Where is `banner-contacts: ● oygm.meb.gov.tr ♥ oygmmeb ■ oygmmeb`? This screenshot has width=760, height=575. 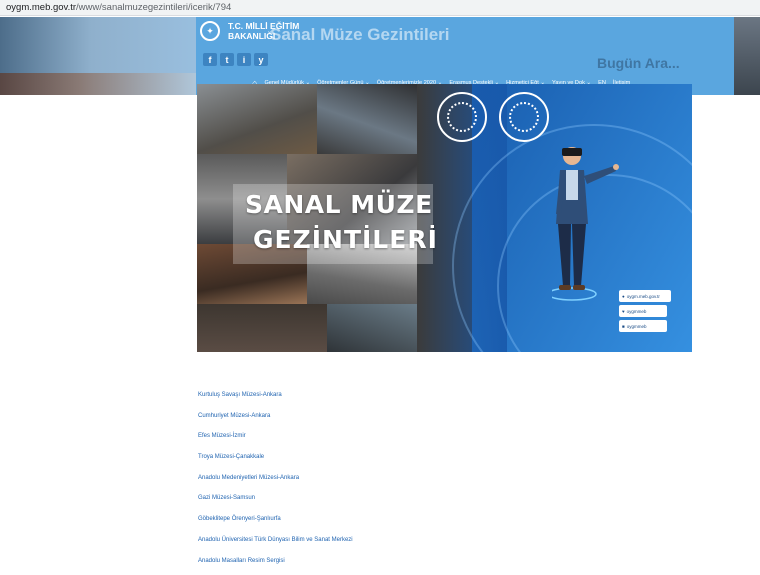 banner-contacts: ● oygm.meb.gov.tr ♥ oygmmeb ■ oygmmeb is located at coordinates (645, 311).